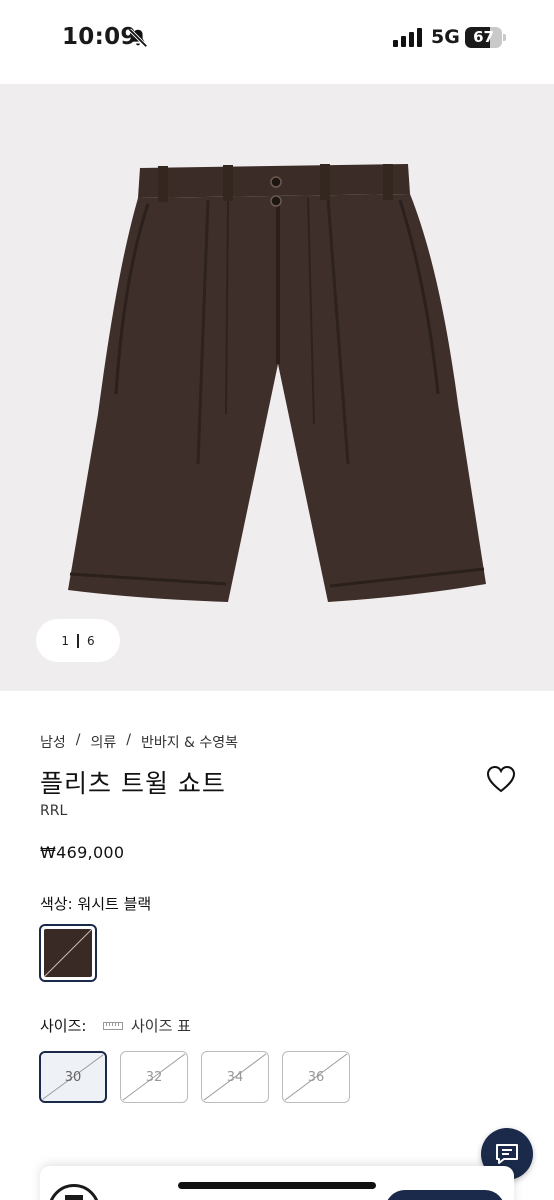 This screenshot has width=554, height=1200. I want to click on product-title: 플리츠 트윌 쇼트, so click(133, 783).